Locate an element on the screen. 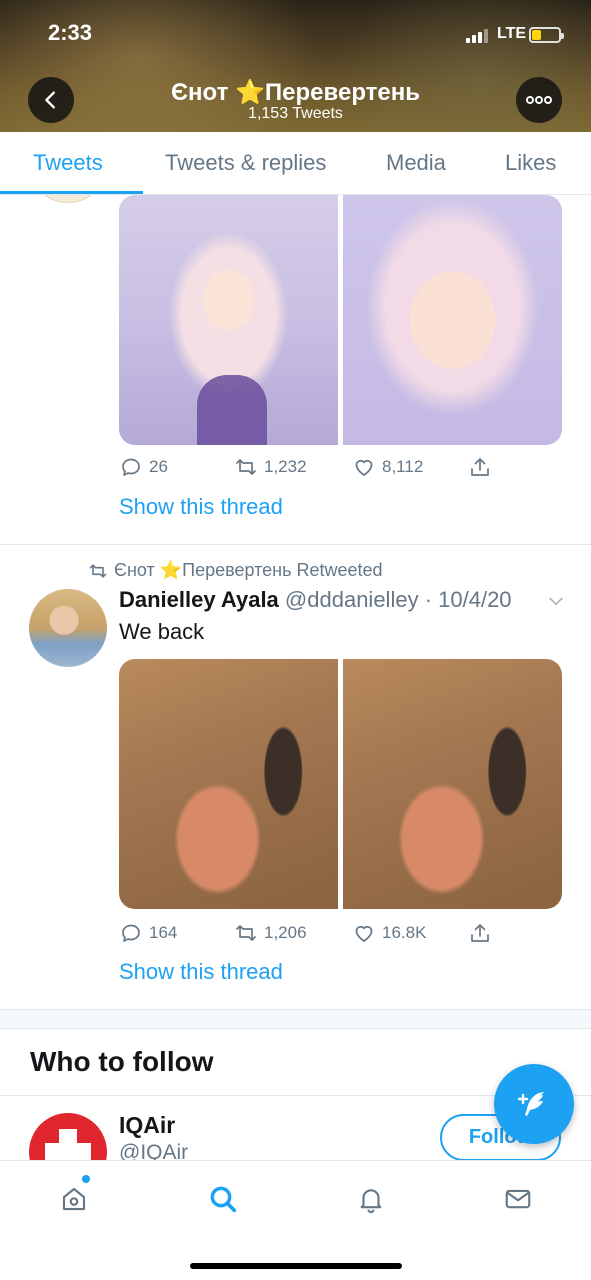 This screenshot has width=591, height=1280. more-button is located at coordinates (539, 100).